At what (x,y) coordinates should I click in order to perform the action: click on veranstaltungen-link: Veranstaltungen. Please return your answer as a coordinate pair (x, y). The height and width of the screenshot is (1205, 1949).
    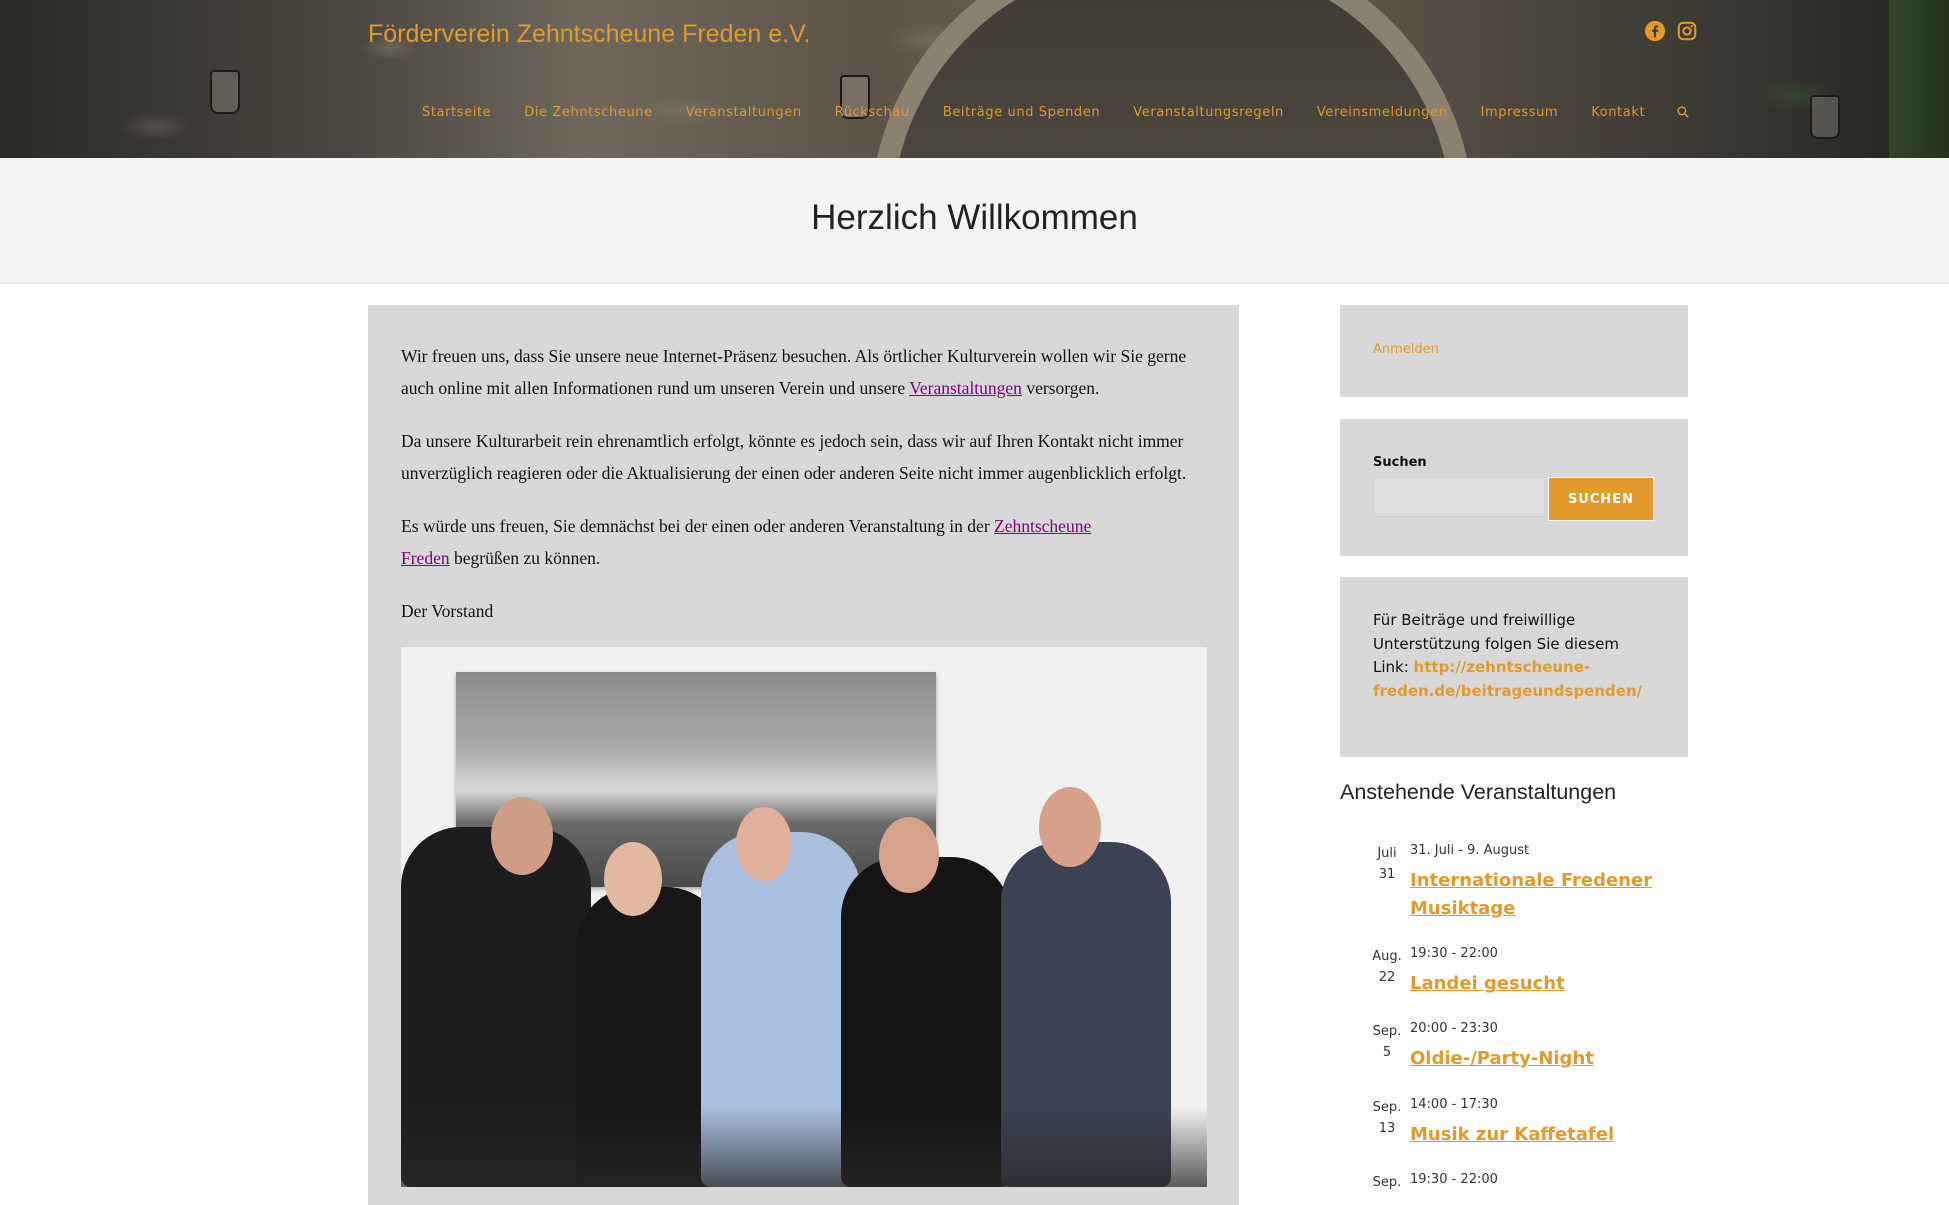
    Looking at the image, I should click on (965, 388).